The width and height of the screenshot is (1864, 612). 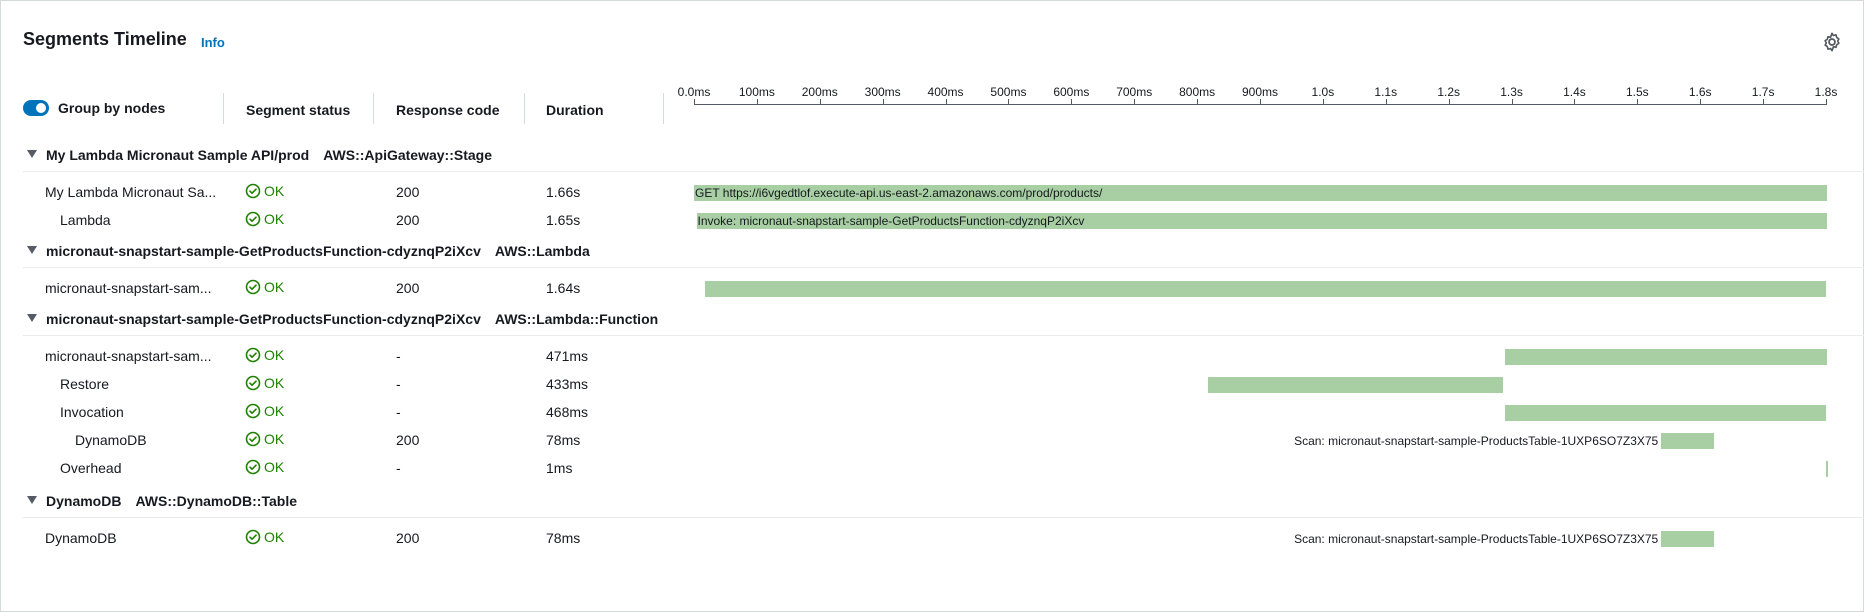 What do you see at coordinates (36, 108) in the screenshot?
I see `group-by-nodes-toggle` at bounding box center [36, 108].